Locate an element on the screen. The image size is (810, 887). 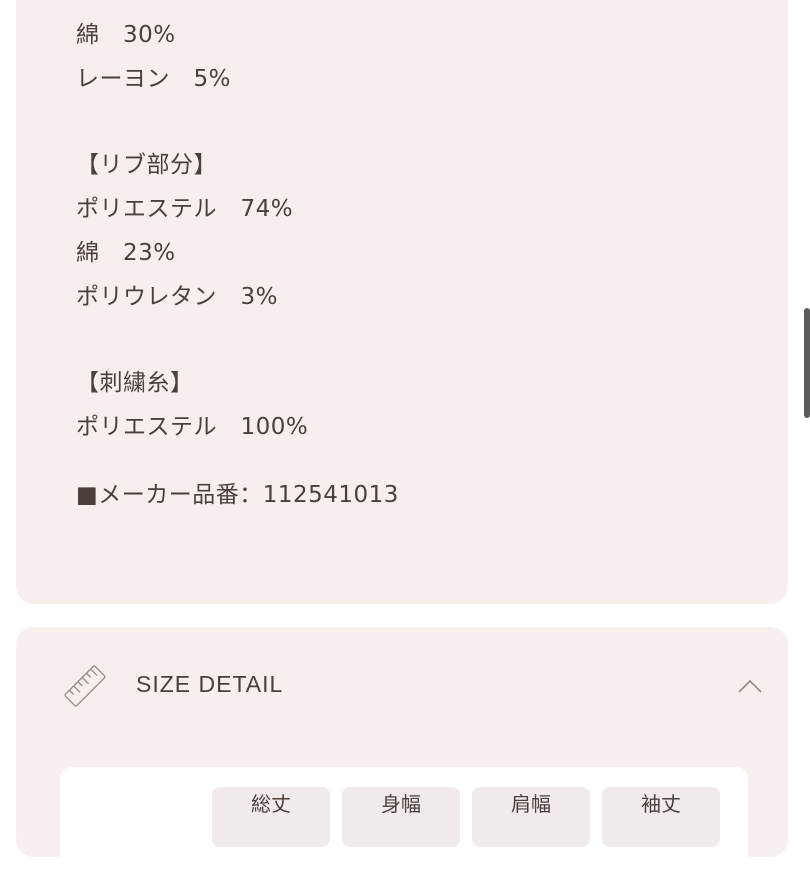
material-line: 綿 23% is located at coordinates (126, 253).